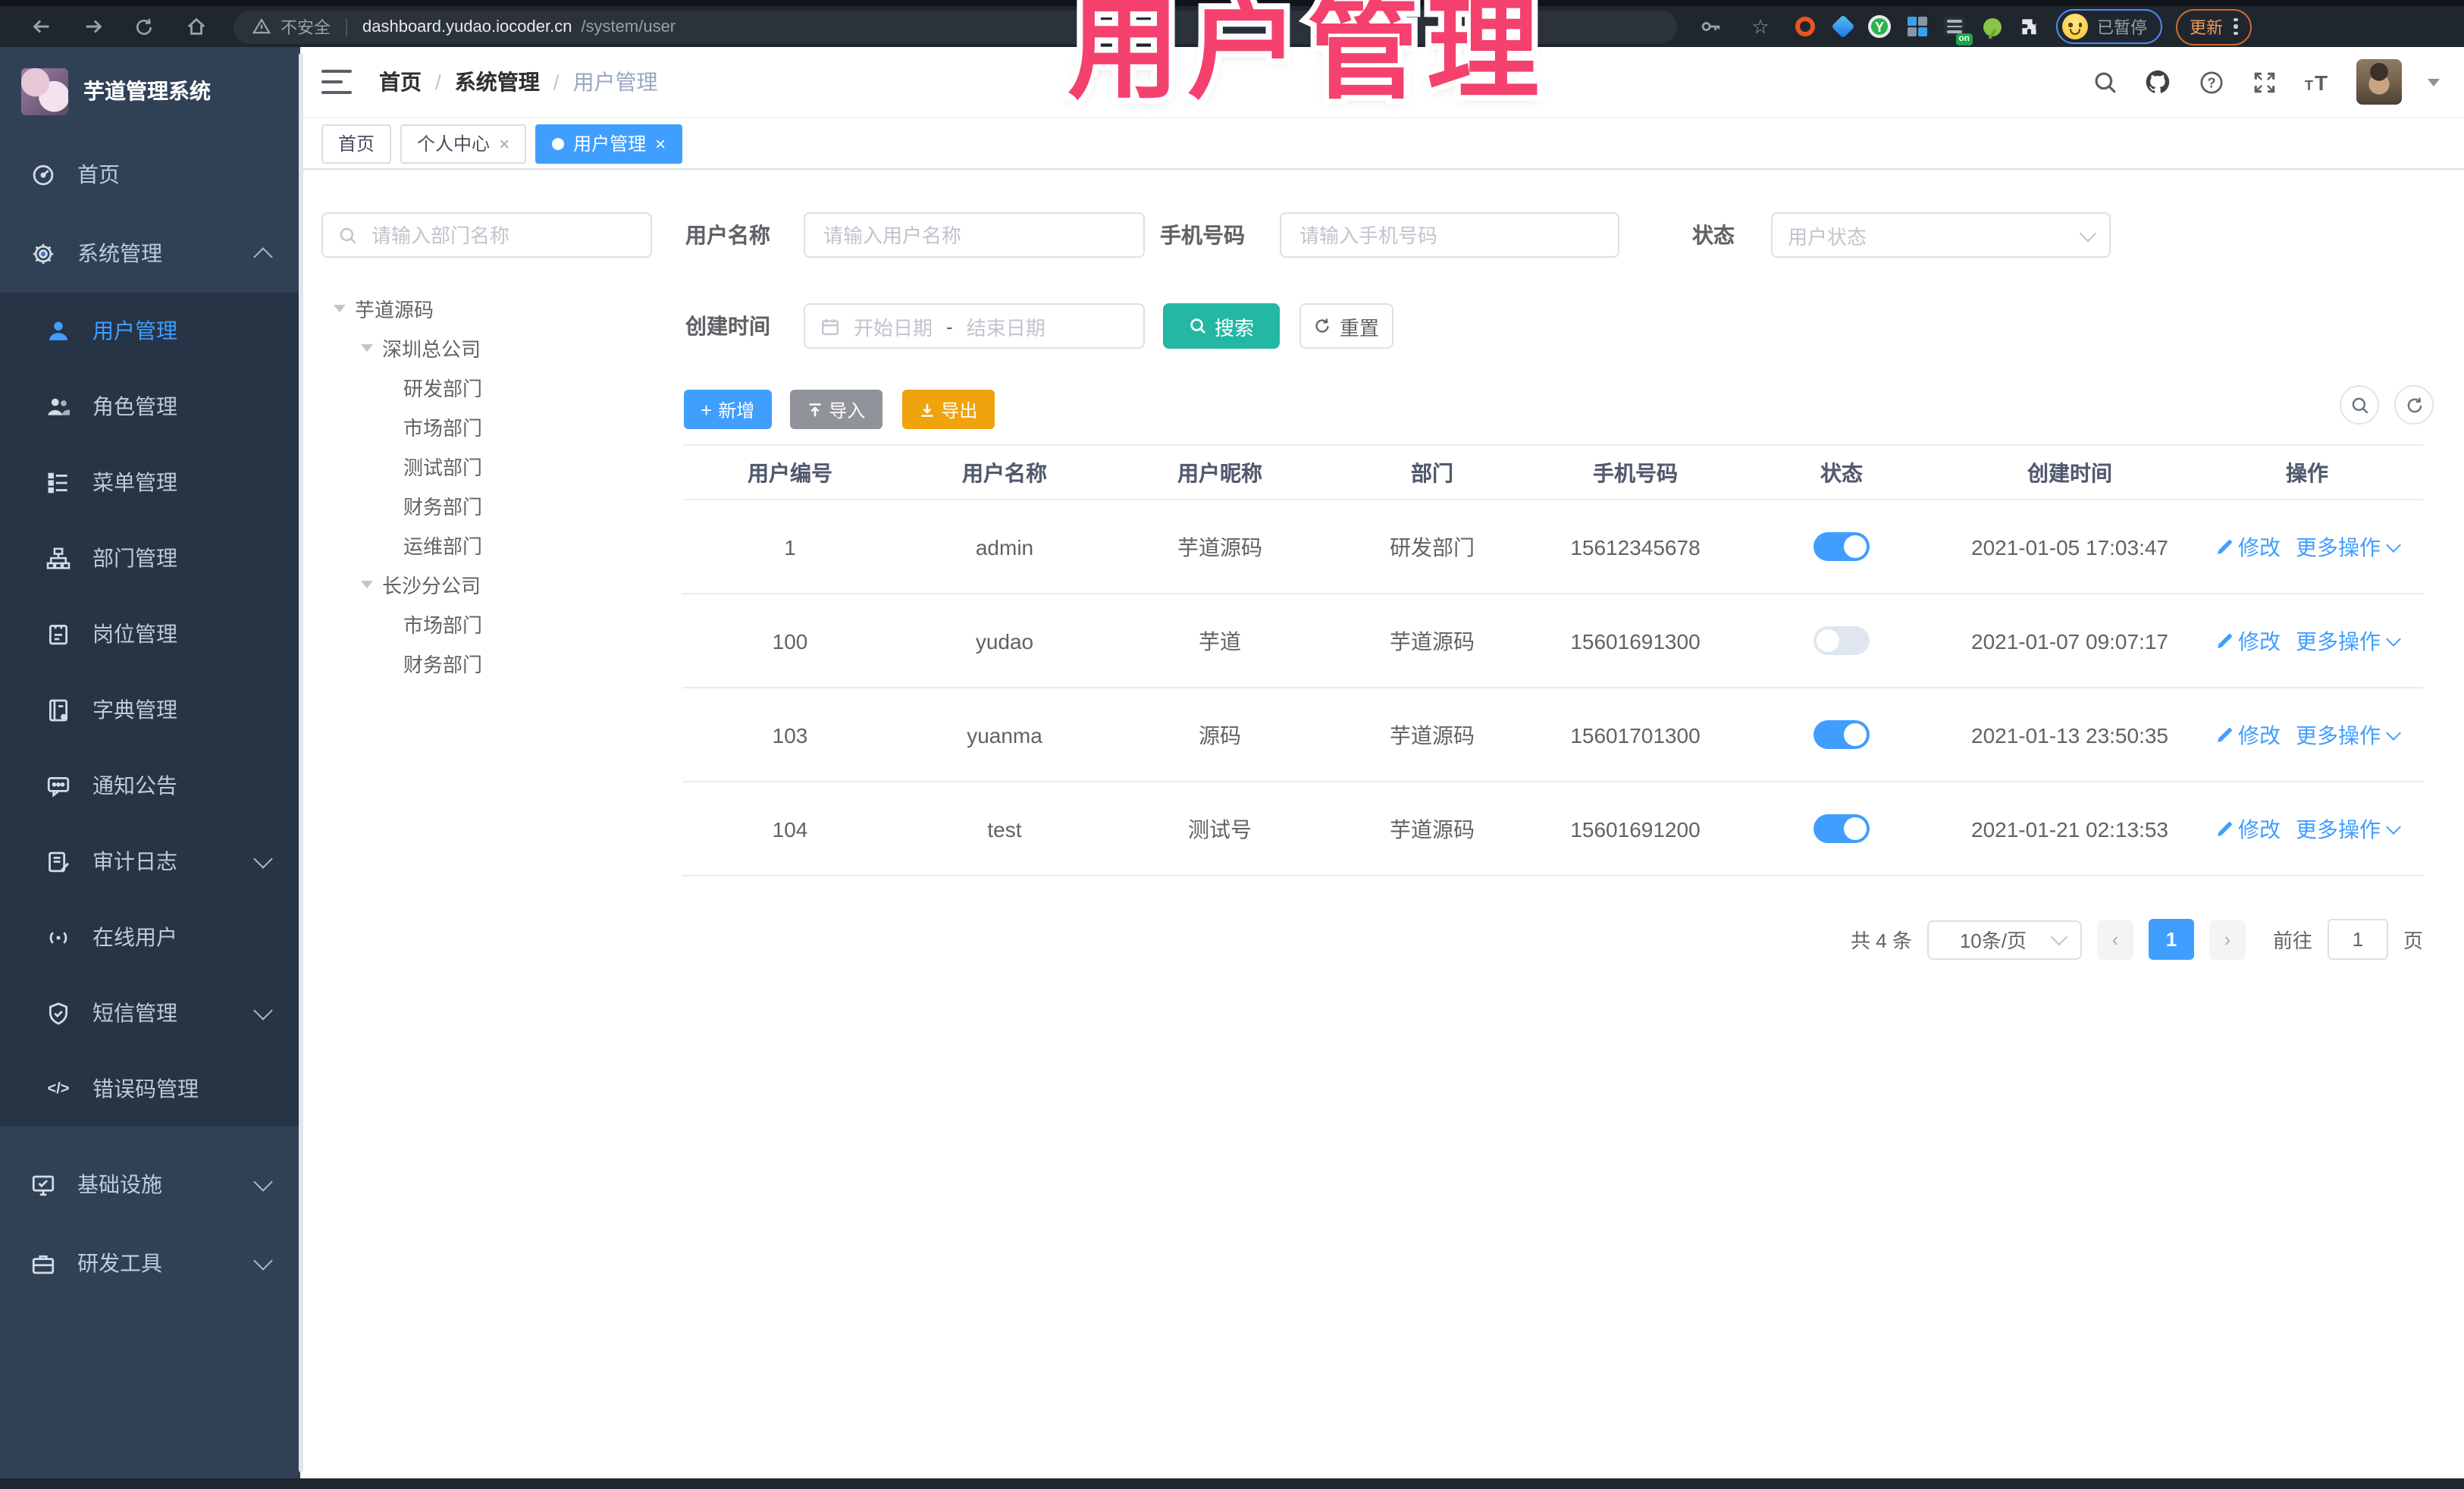 This screenshot has width=2464, height=1489. Describe the element at coordinates (835, 409) in the screenshot. I see `import-button: 导入` at that location.